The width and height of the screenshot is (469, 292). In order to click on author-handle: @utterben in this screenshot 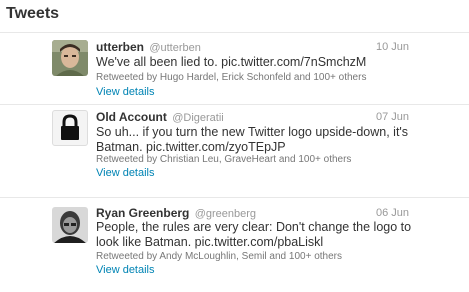, I will do `click(175, 48)`.